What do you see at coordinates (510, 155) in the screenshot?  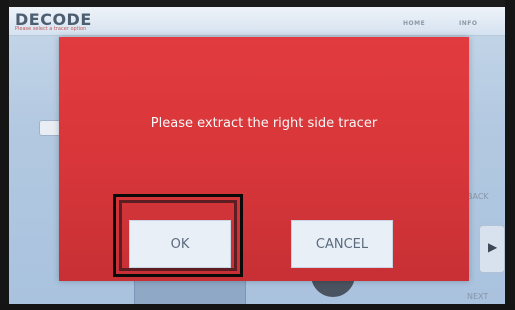 I see `screen-bezel-right` at bounding box center [510, 155].